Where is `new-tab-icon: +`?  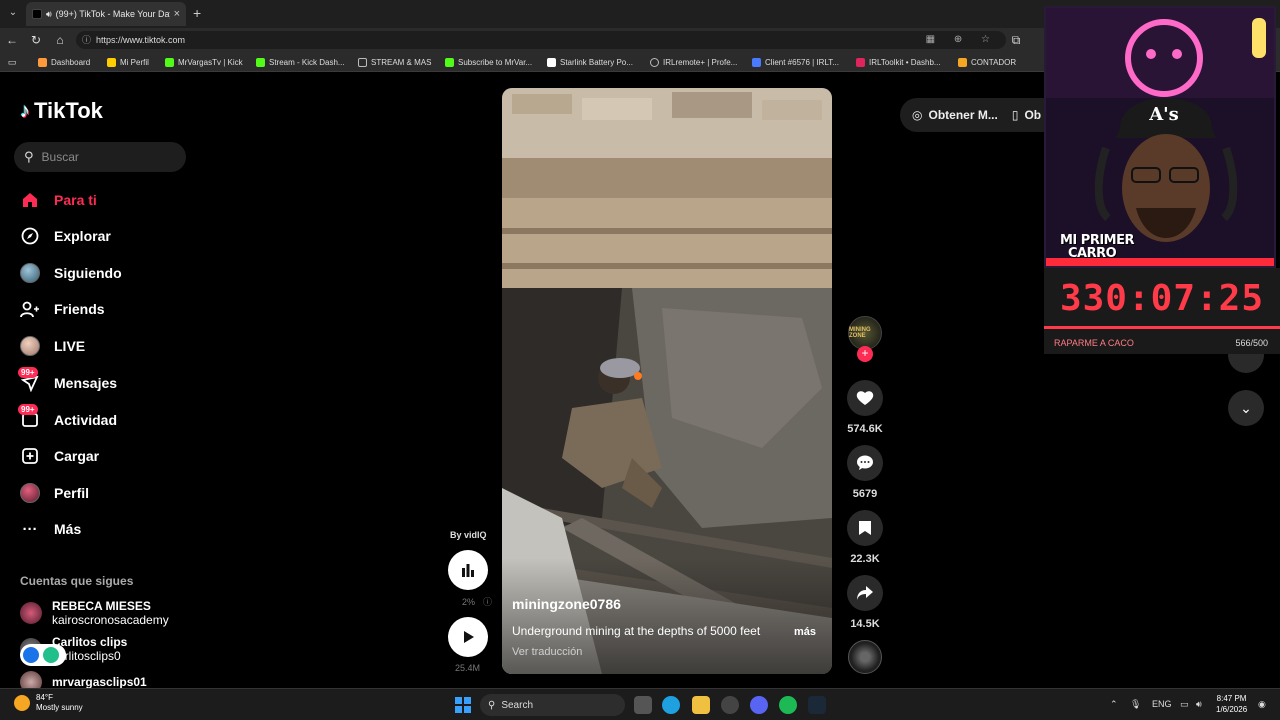 new-tab-icon: + is located at coordinates (197, 13).